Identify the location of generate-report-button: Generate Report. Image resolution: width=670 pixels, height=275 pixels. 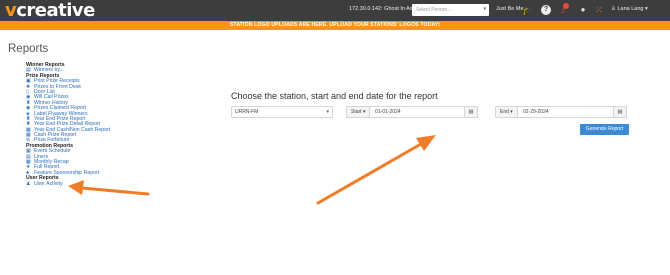
(604, 129).